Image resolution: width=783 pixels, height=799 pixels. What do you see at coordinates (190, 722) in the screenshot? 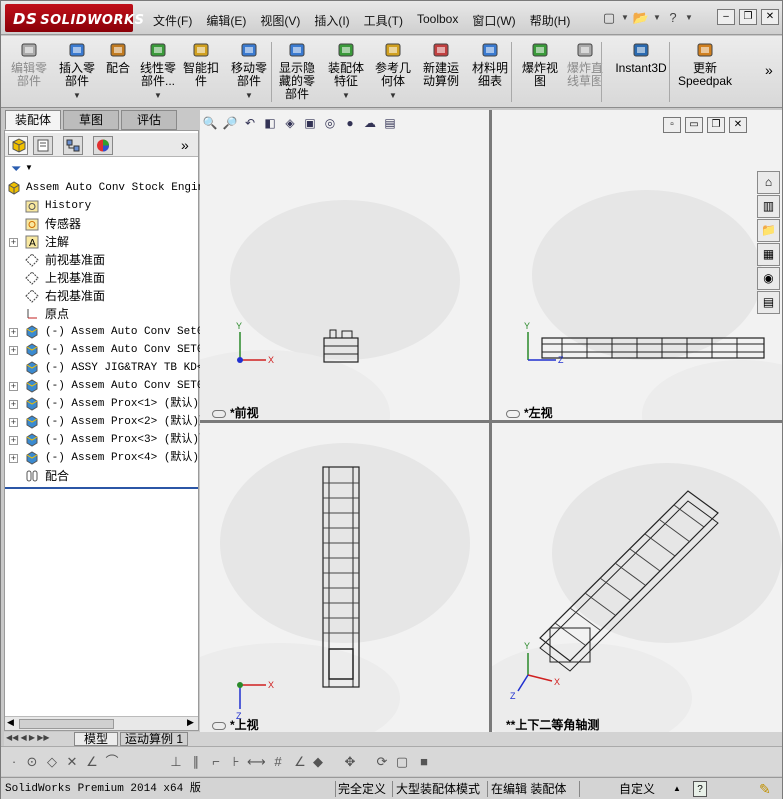
I see `scroll-right-icon: ▶` at bounding box center [190, 722].